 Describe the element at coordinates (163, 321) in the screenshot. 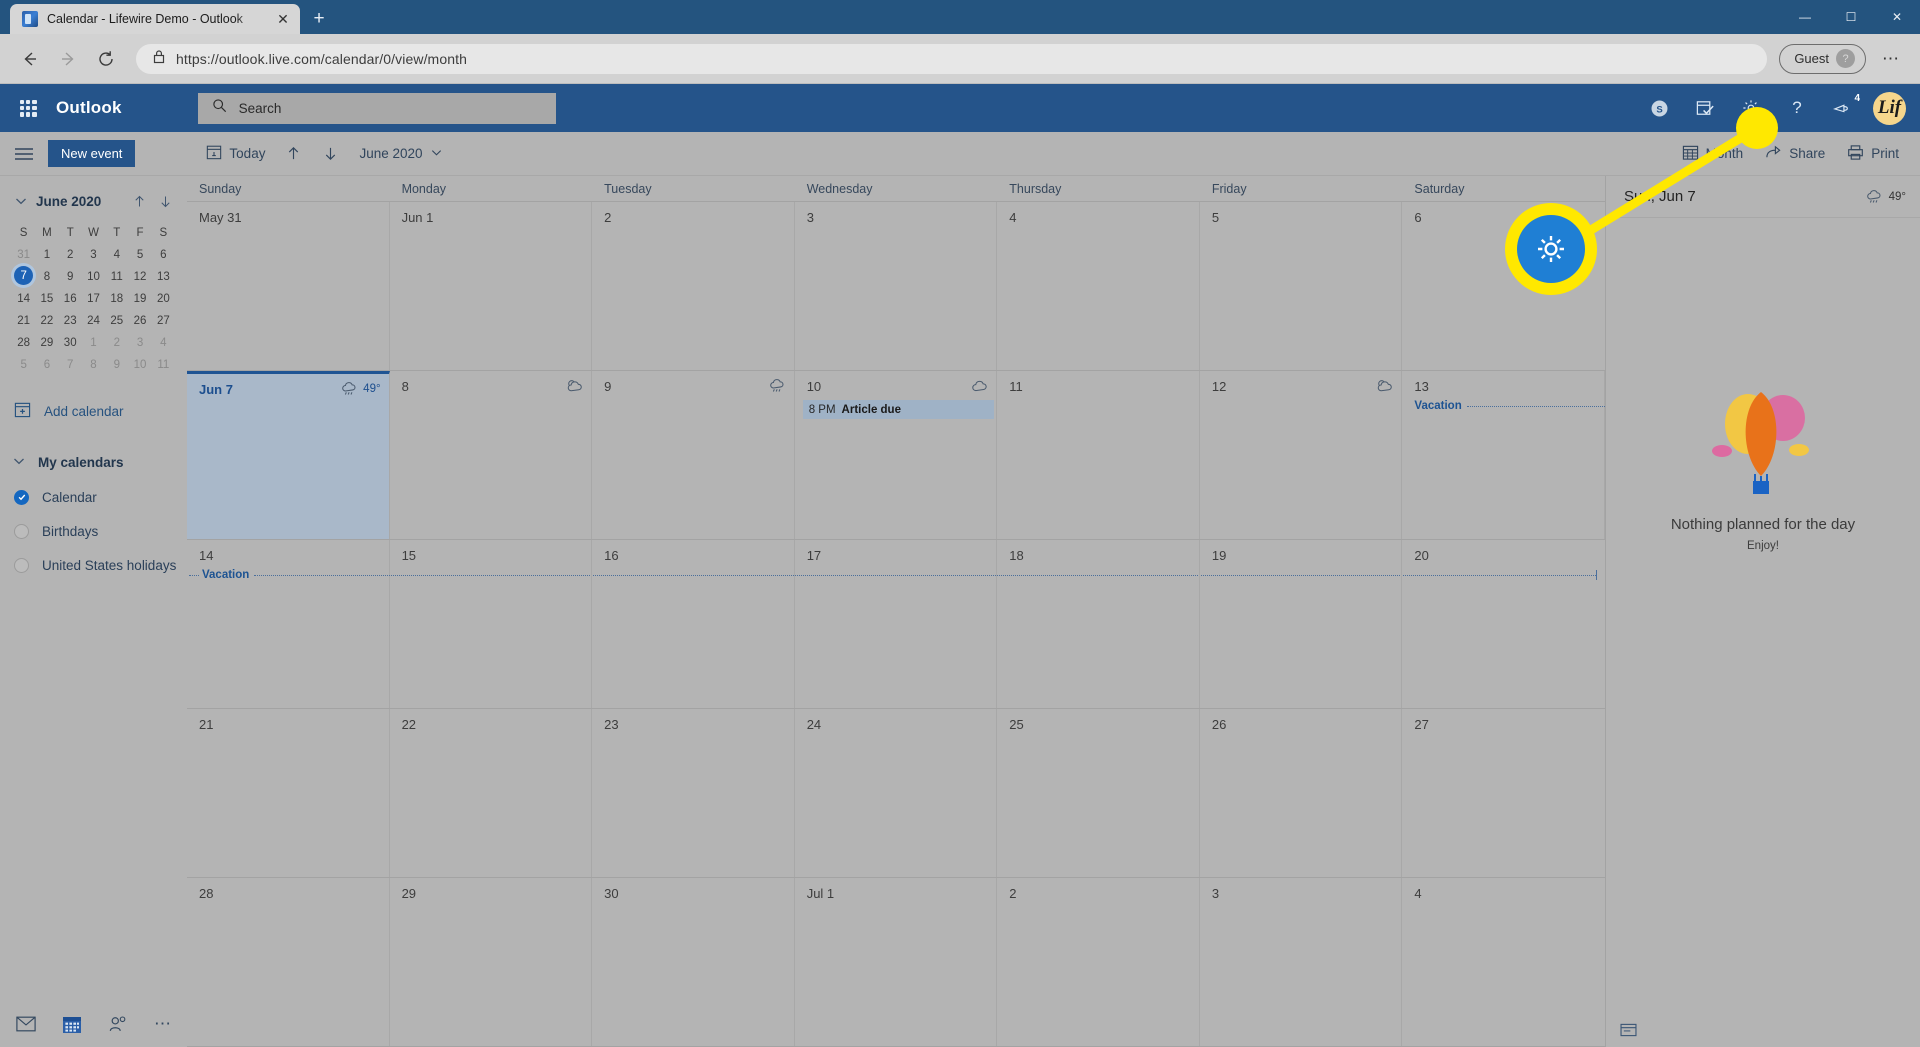

I see `mini-calendar-day: 27` at that location.